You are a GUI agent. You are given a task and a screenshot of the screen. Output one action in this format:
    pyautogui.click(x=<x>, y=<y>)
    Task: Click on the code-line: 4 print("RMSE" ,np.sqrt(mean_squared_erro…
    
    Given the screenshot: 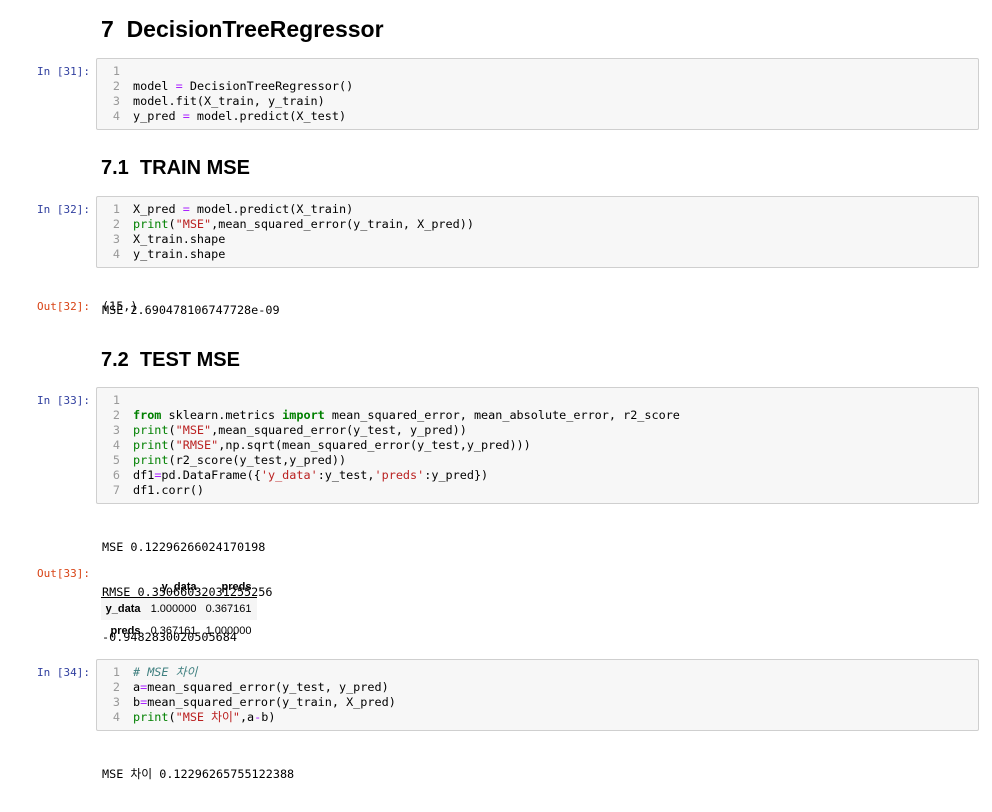 What is the action you would take?
    pyautogui.click(x=537, y=445)
    